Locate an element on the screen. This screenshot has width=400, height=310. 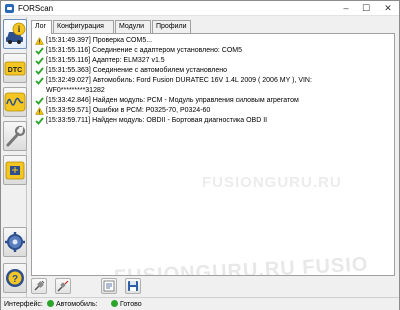
chip-icon is located at coordinates (15, 170).